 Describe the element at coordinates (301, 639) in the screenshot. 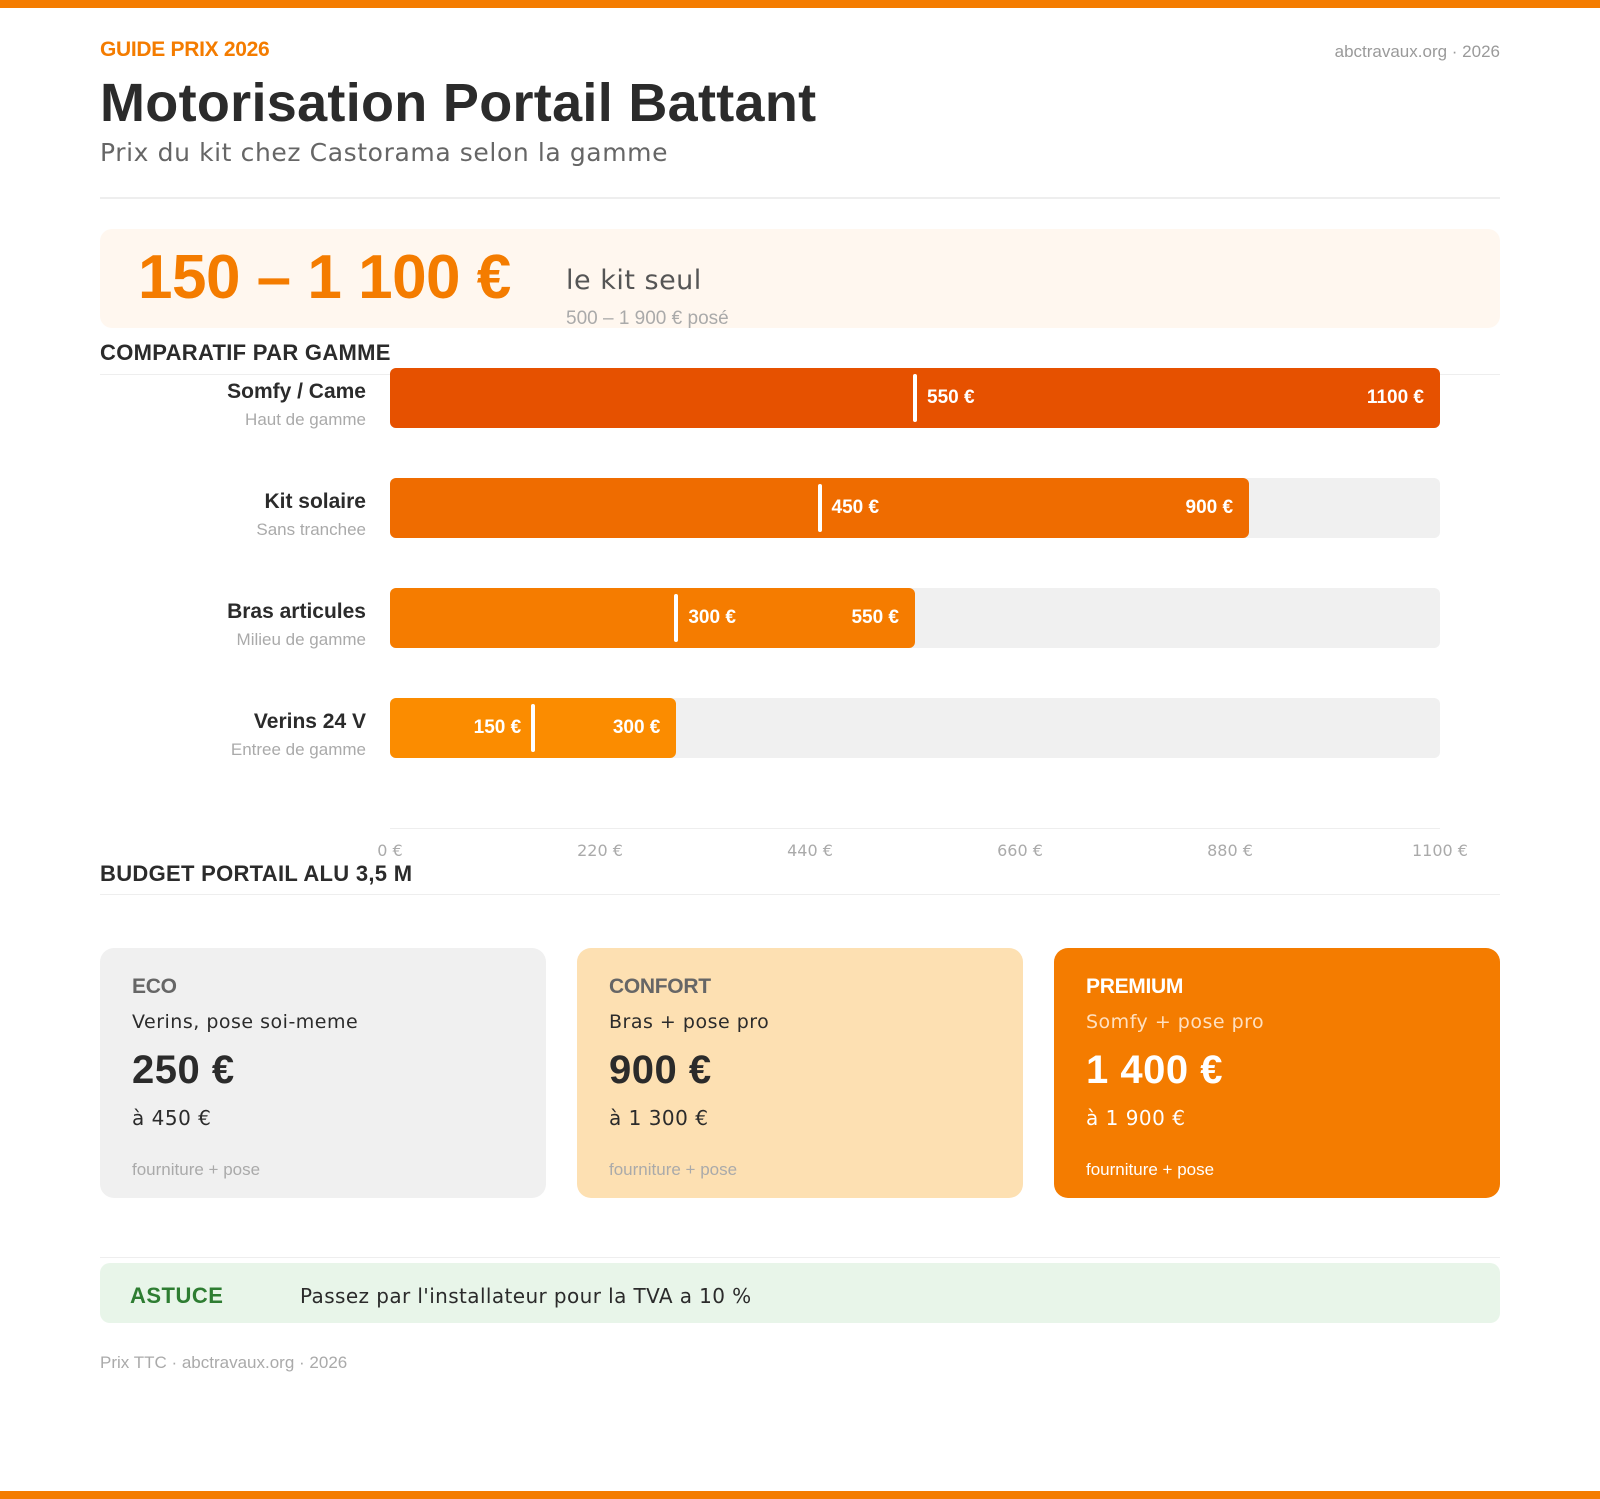

I see `category-subtitle: Milieu de gamme` at that location.